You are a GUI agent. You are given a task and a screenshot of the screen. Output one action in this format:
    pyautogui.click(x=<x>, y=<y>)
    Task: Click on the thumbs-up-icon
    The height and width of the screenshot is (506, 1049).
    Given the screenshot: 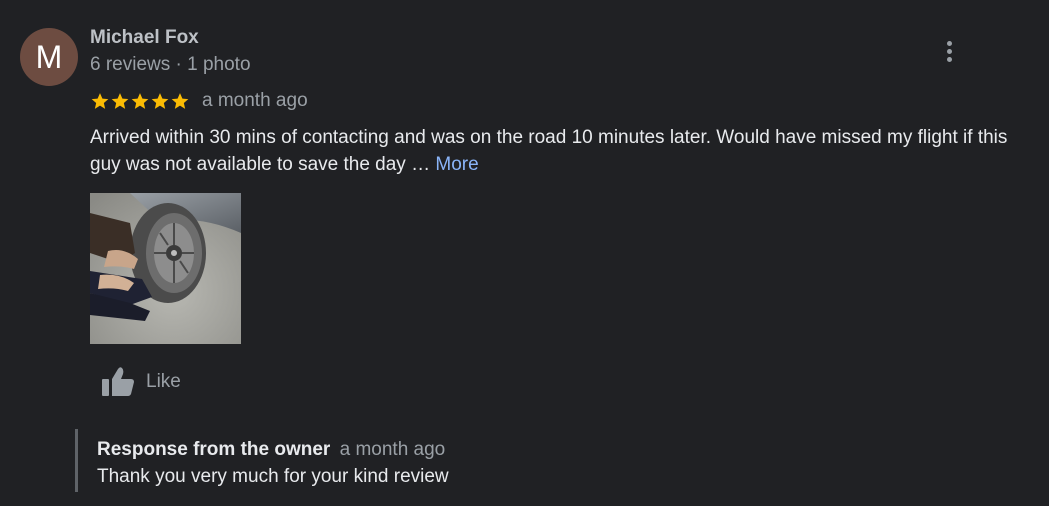 What is the action you would take?
    pyautogui.click(x=118, y=381)
    